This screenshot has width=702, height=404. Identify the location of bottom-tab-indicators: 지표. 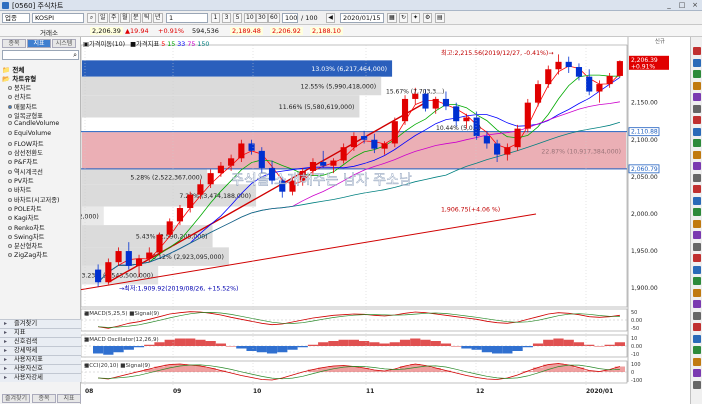
(69, 398).